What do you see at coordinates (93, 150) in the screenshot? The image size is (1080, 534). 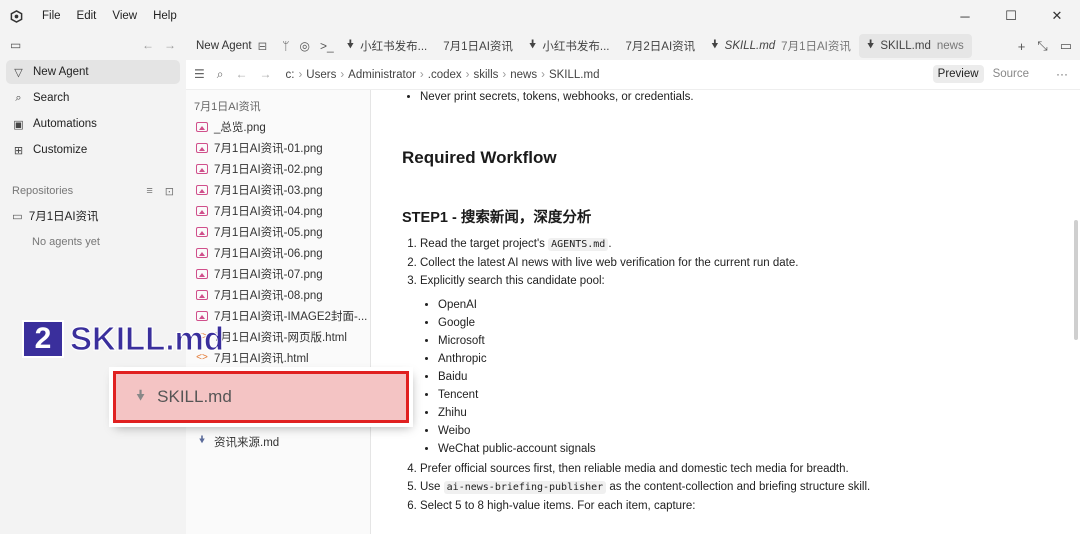 I see `sidebar-item-customize: ⊞ Customize` at bounding box center [93, 150].